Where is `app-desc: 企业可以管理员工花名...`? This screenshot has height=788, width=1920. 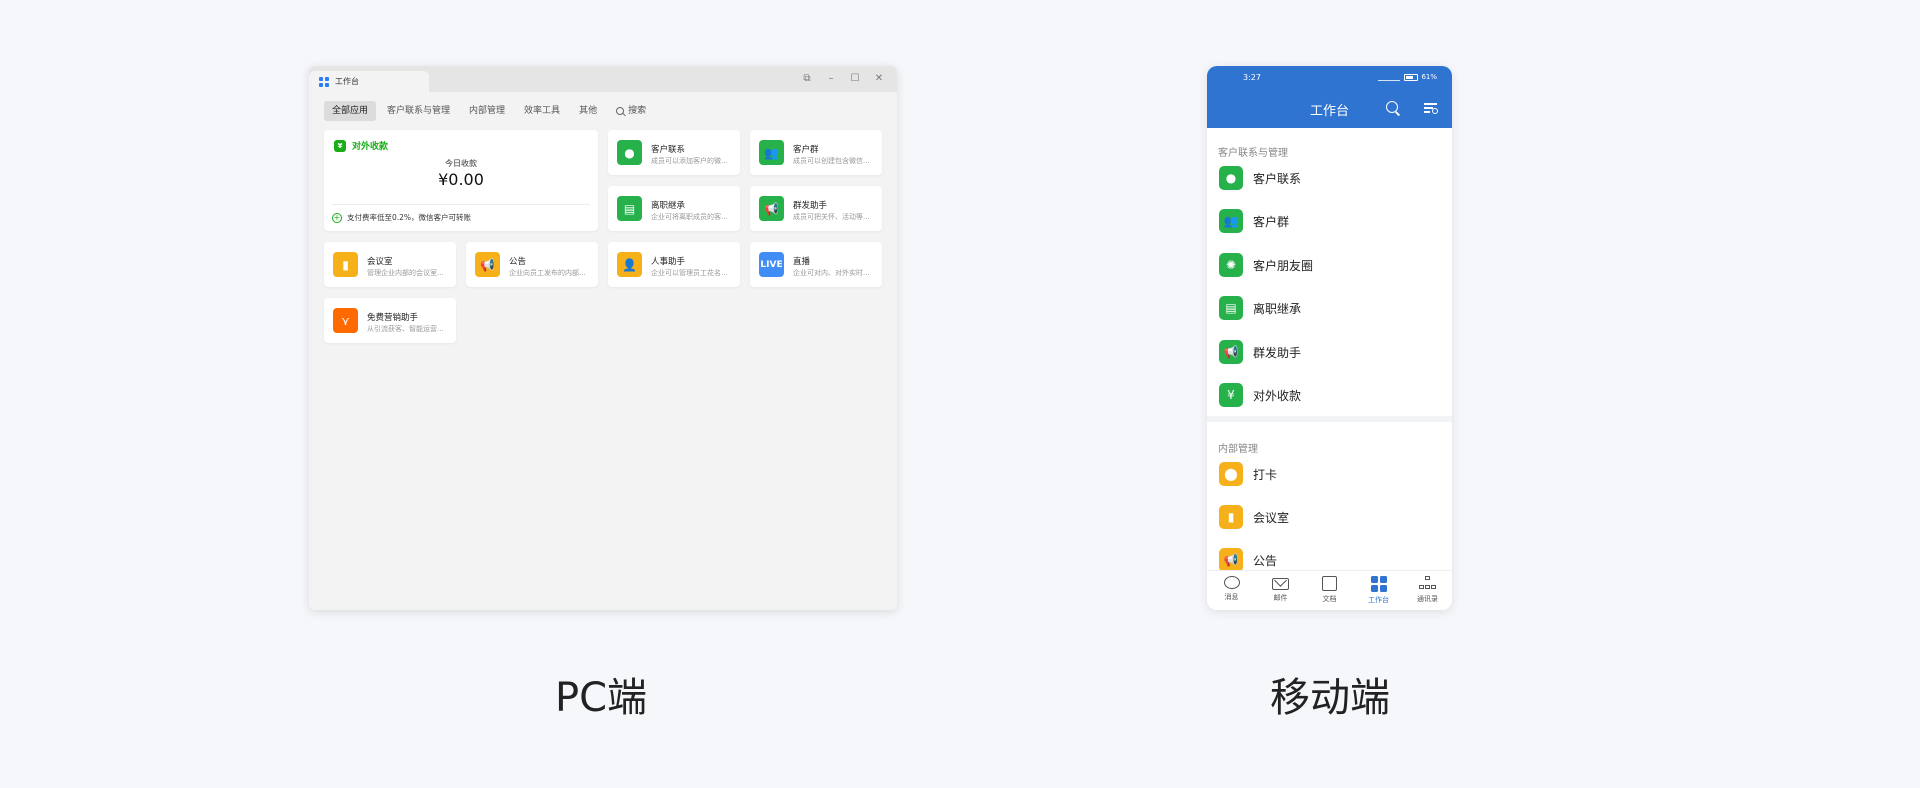
app-desc: 企业可以管理员工花名... is located at coordinates (689, 273).